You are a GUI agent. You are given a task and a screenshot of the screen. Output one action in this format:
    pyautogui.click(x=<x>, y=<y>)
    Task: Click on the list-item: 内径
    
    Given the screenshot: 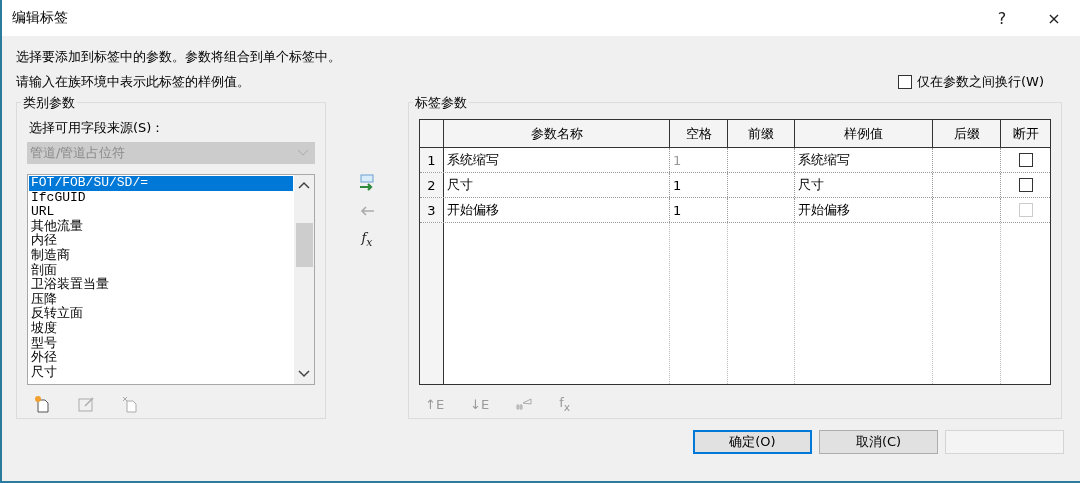 What is the action you would take?
    pyautogui.click(x=161, y=241)
    